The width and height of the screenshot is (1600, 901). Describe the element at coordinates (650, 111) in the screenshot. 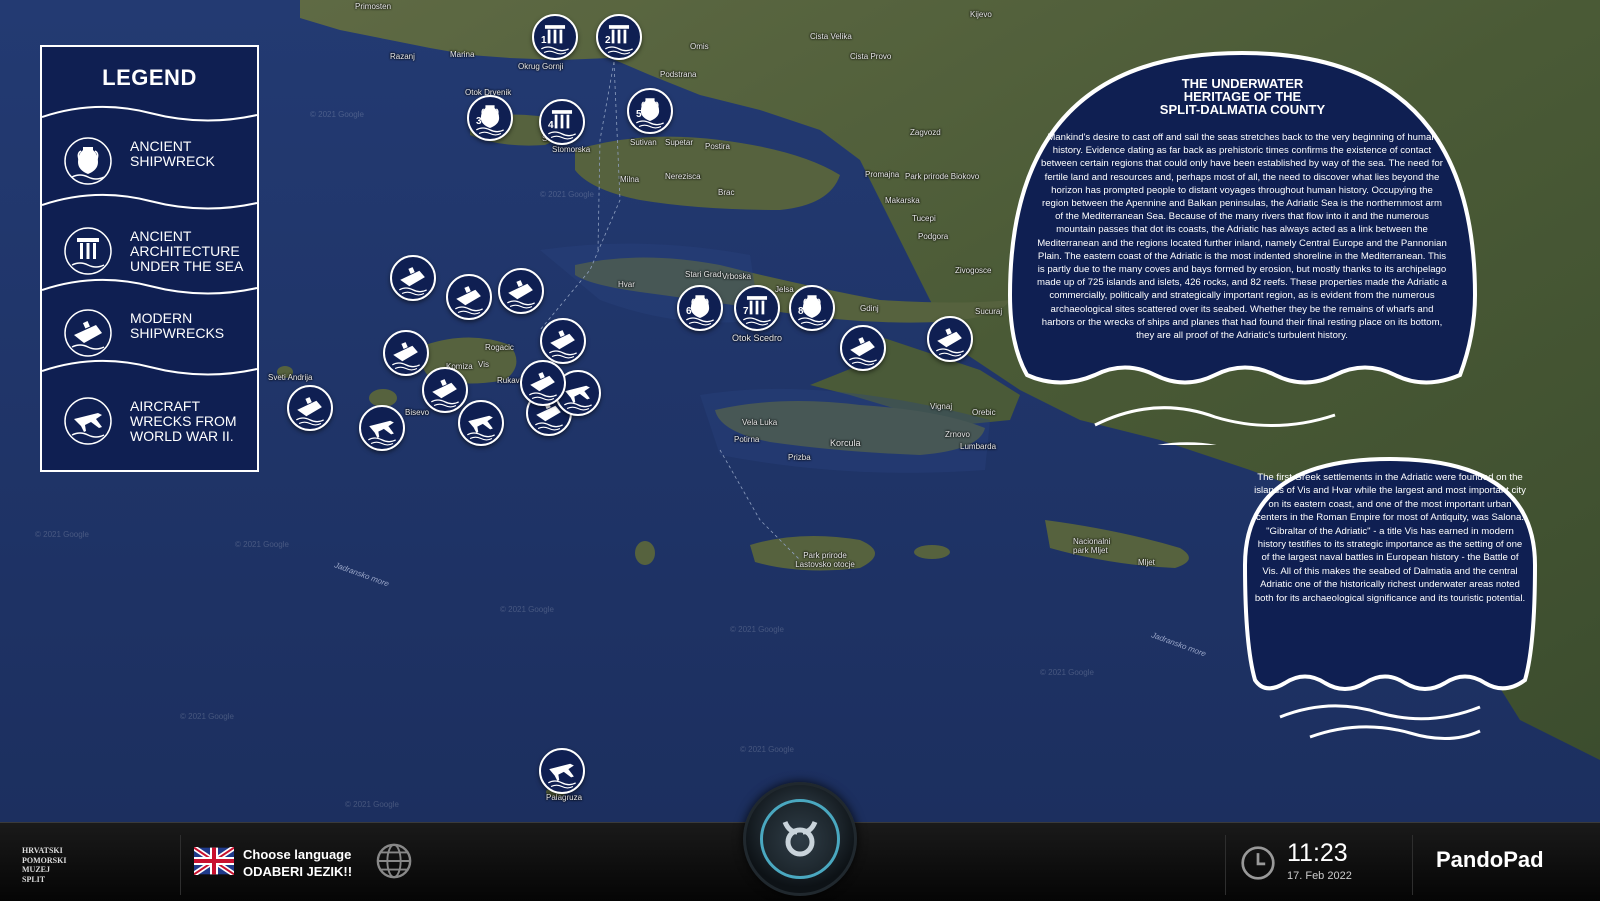

I see `marker-amphora-5: 5` at that location.